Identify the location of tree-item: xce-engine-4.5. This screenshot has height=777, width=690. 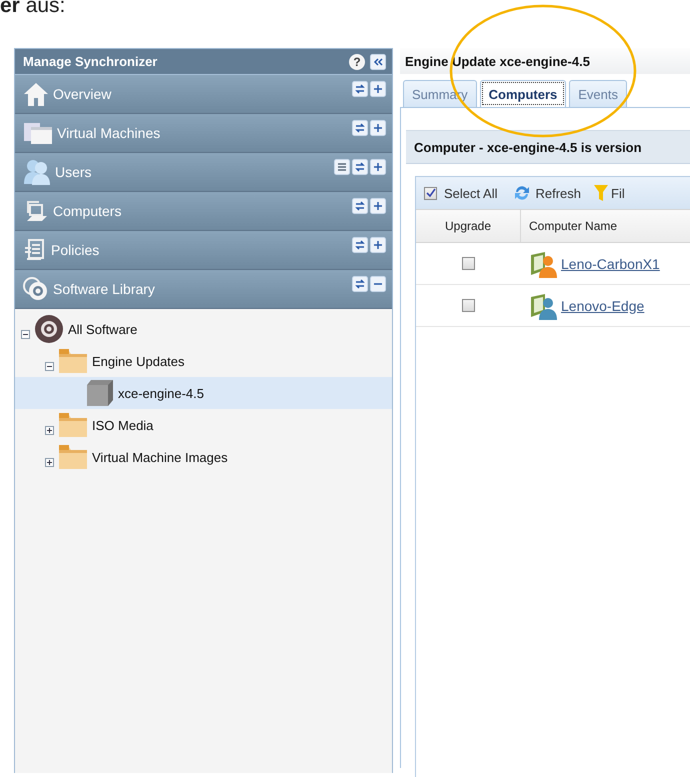
(203, 393).